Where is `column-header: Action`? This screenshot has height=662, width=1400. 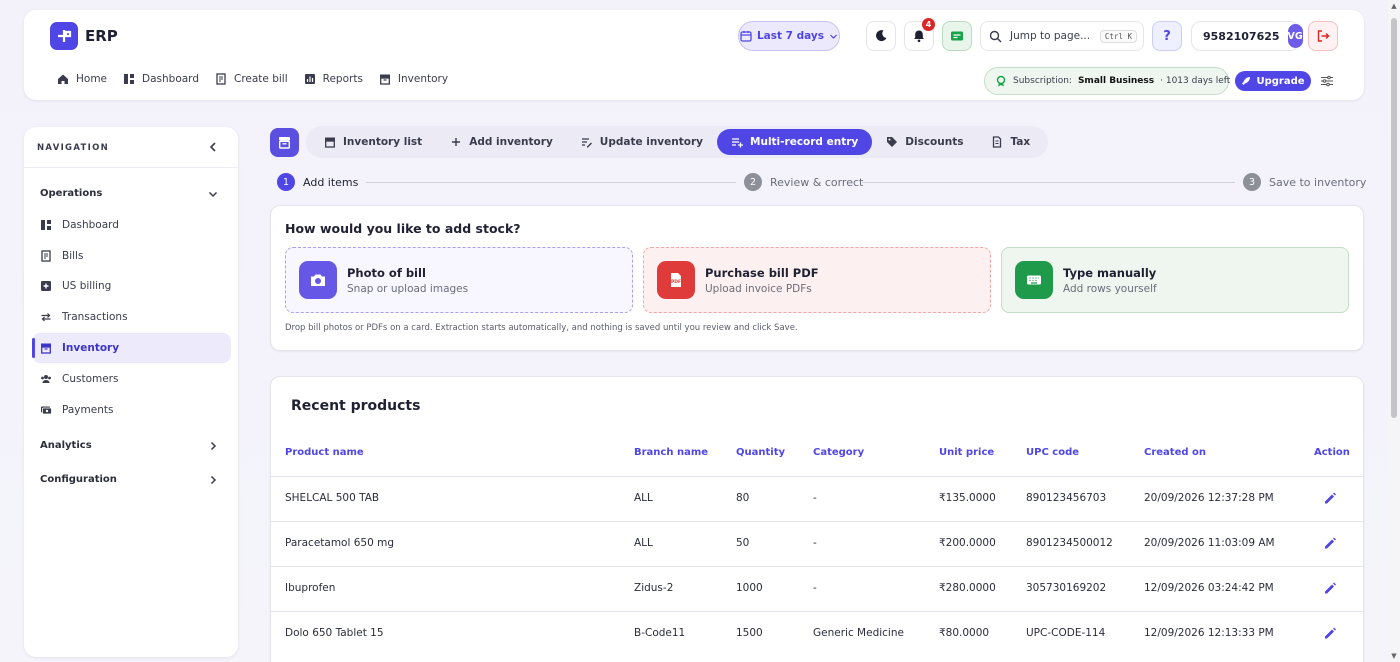
column-header: Action is located at coordinates (1332, 452).